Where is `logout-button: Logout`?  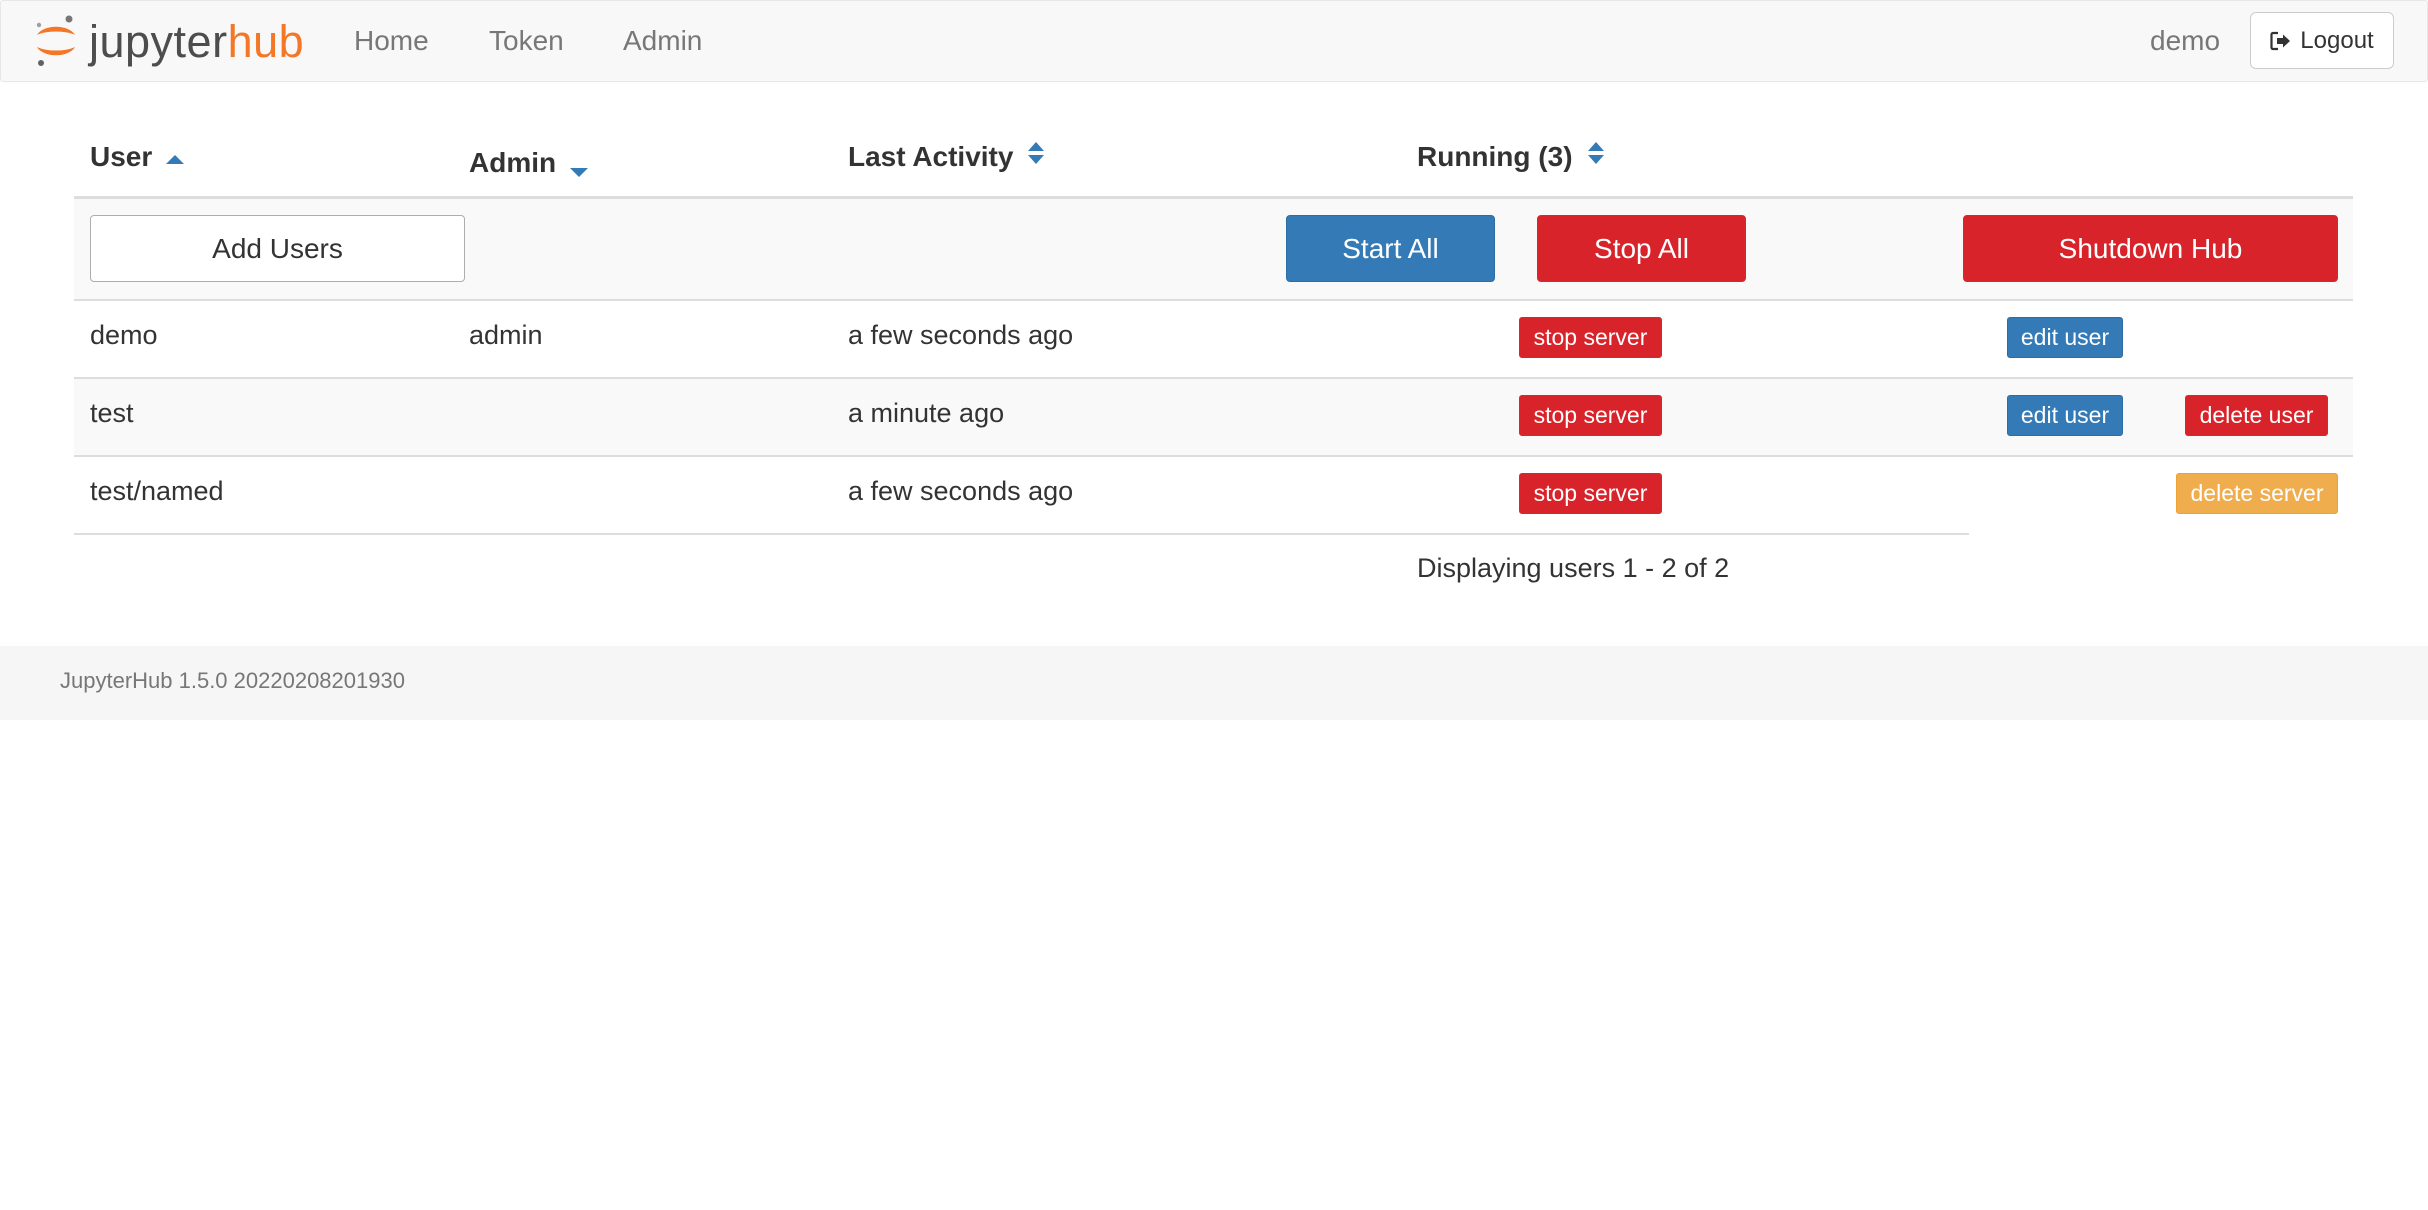 logout-button: Logout is located at coordinates (2322, 40).